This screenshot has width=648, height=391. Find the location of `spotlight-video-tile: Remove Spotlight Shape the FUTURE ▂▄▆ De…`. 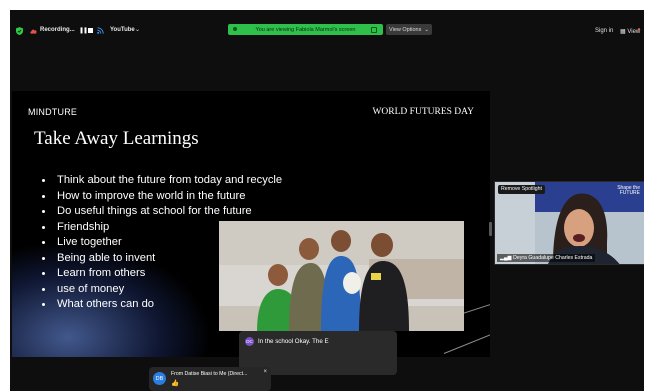

spotlight-video-tile: Remove Spotlight Shape the FUTURE ▂▄▆ De… is located at coordinates (569, 223).